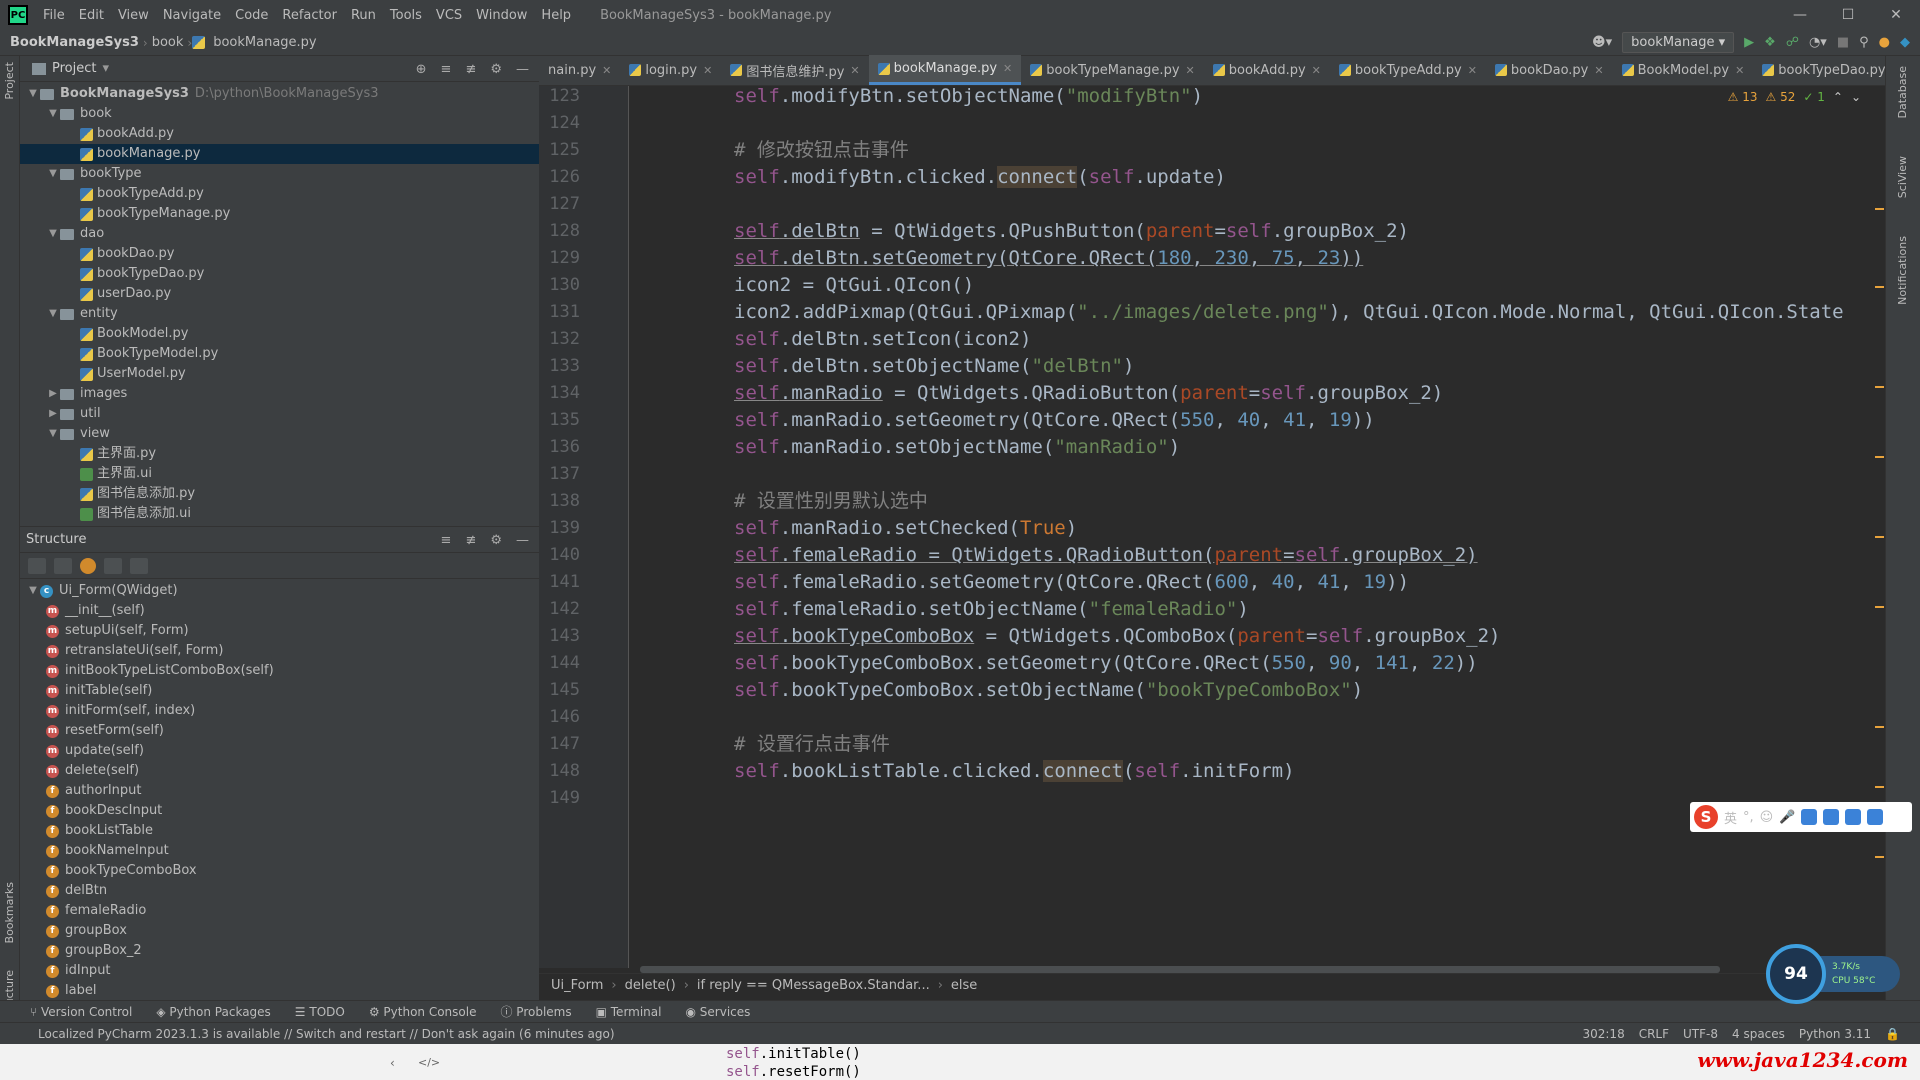 The image size is (1920, 1080). I want to click on project-tree-item: ▼ dao, so click(279, 234).